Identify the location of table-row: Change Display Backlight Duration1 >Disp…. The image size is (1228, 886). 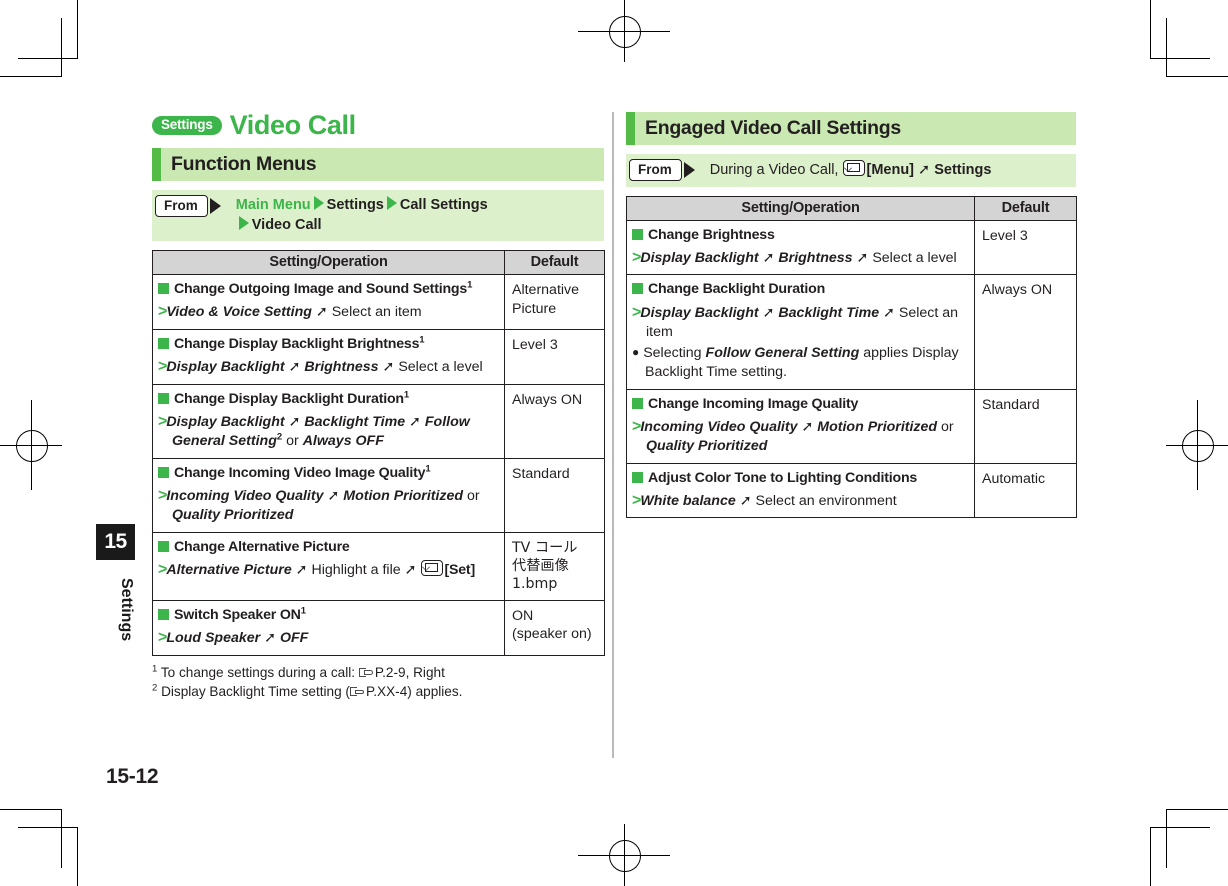
(378, 421).